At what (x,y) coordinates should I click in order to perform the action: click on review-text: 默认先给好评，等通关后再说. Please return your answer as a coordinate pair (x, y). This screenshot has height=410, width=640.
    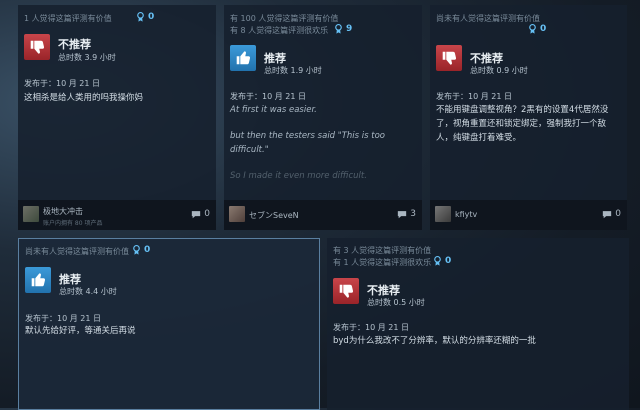
    Looking at the image, I should click on (80, 331).